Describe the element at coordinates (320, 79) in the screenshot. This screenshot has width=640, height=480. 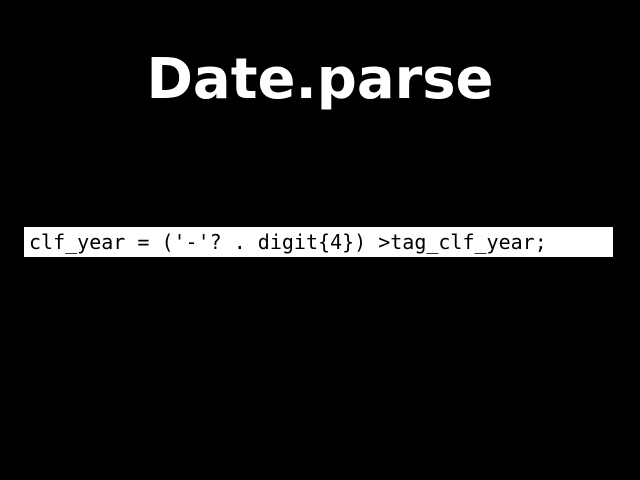
I see `slide-title: Date.parse` at that location.